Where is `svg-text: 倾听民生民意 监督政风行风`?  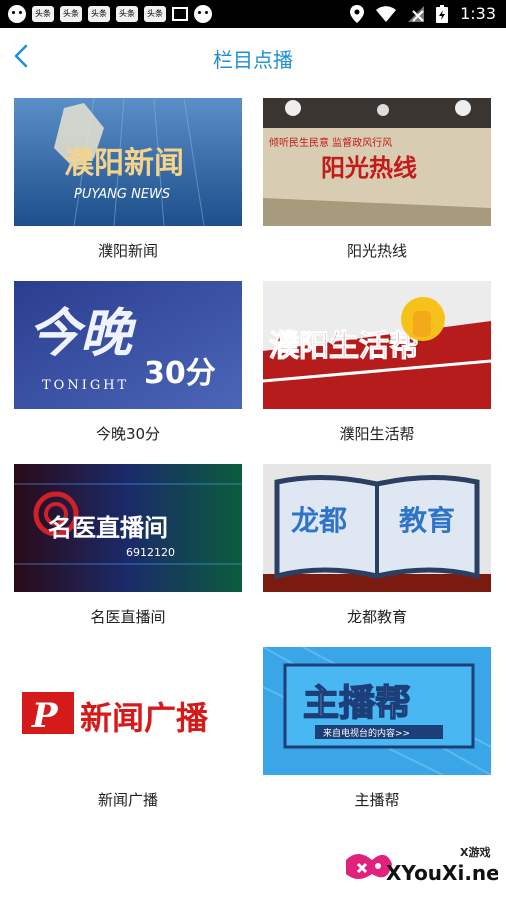 svg-text: 倾听民生民意 监督政风行风 is located at coordinates (330, 142).